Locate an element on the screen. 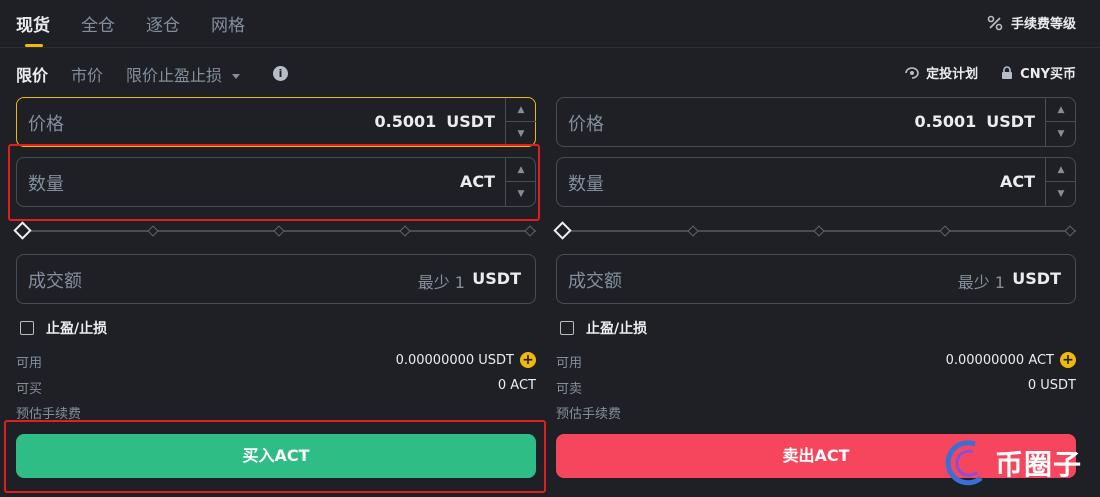 The height and width of the screenshot is (497, 1100). buy-percent-slider is located at coordinates (274, 230).